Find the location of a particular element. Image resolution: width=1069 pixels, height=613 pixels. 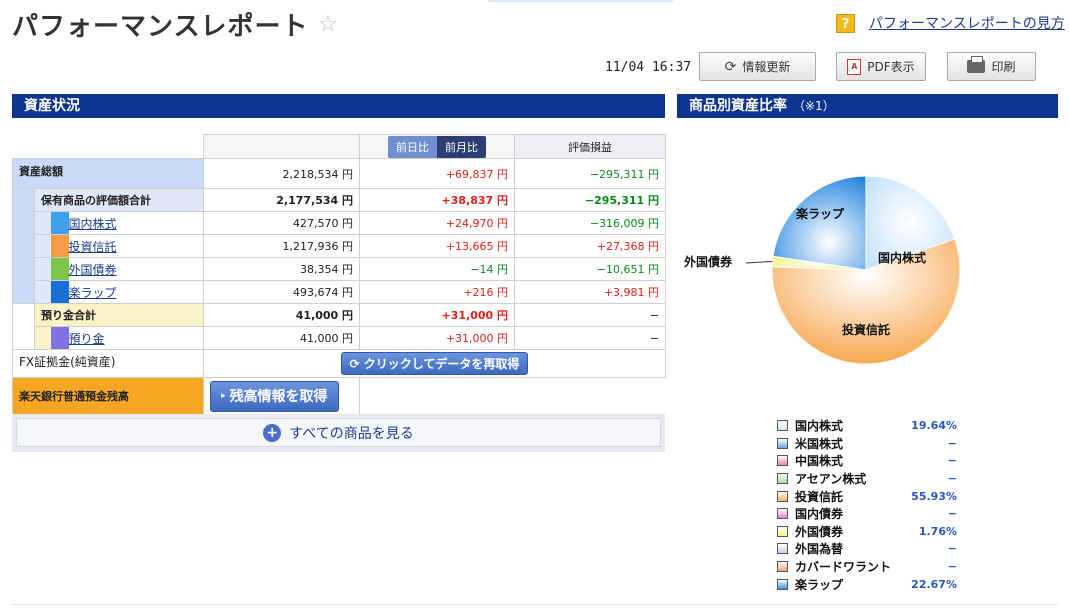

ratio-section-header: 商品別資産比率 （※1） is located at coordinates (867, 106).